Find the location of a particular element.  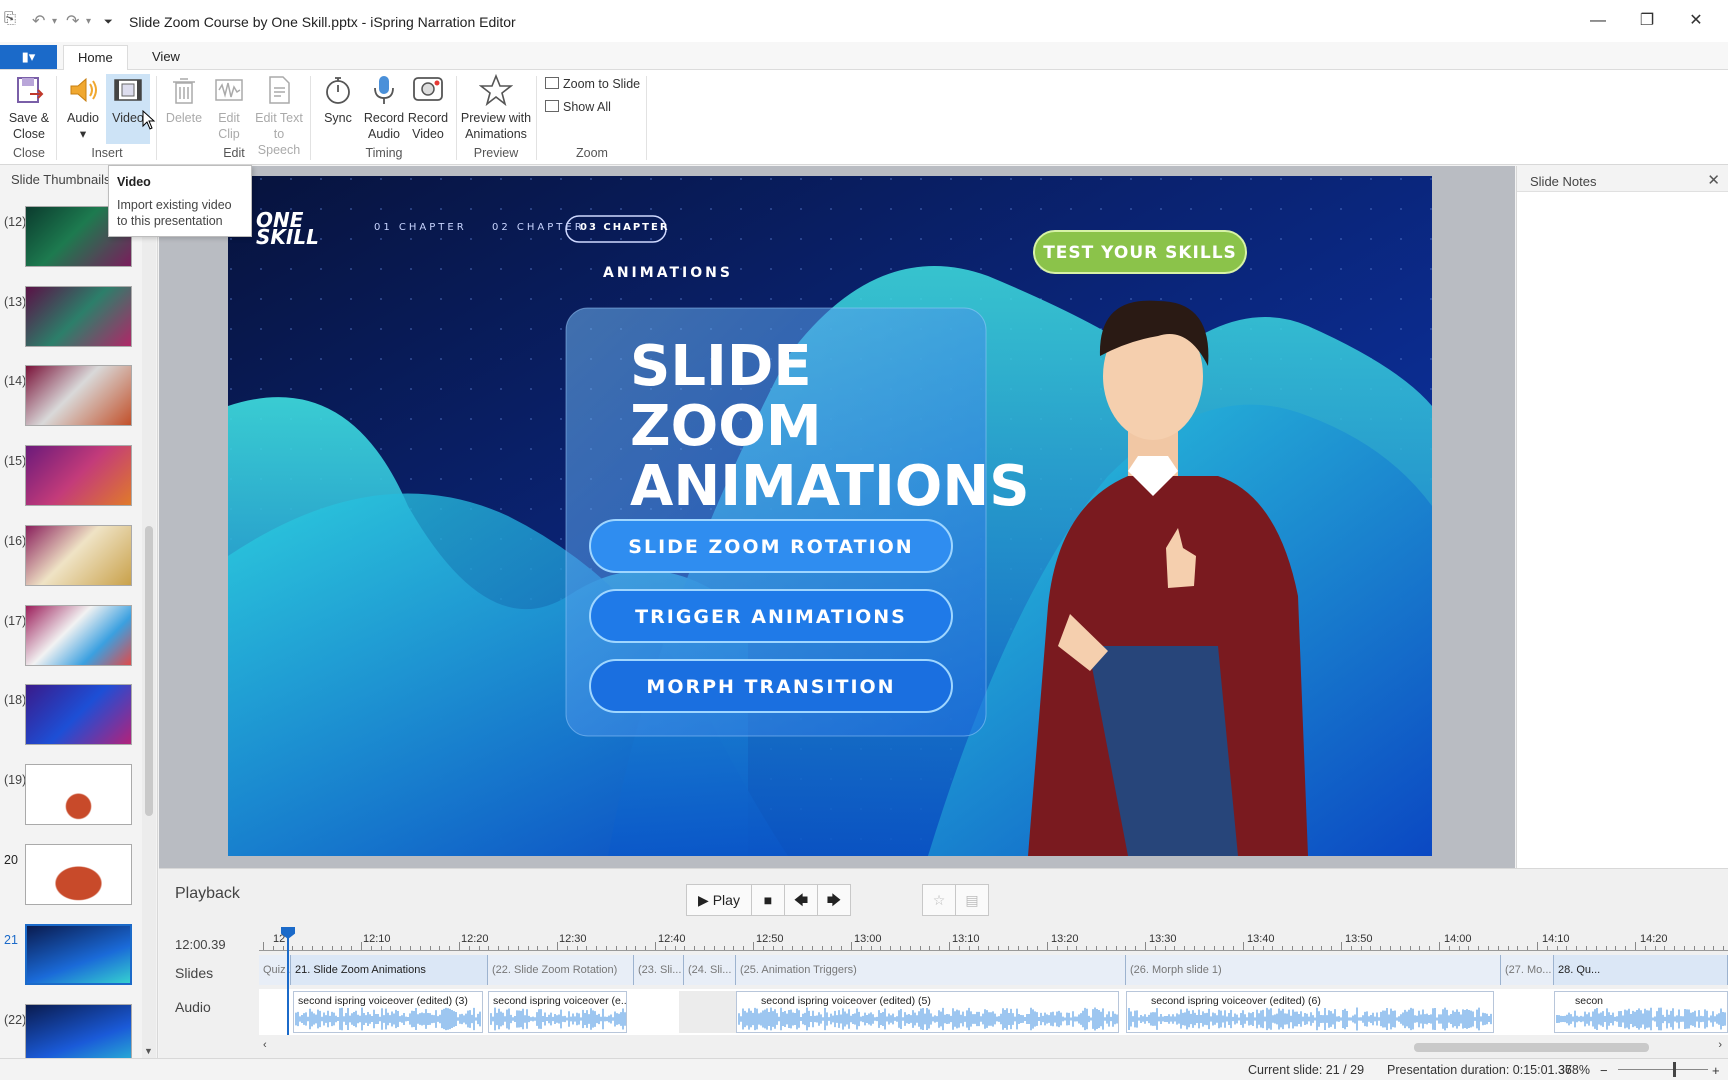

thumbnail-item: 20 is located at coordinates (71, 875).